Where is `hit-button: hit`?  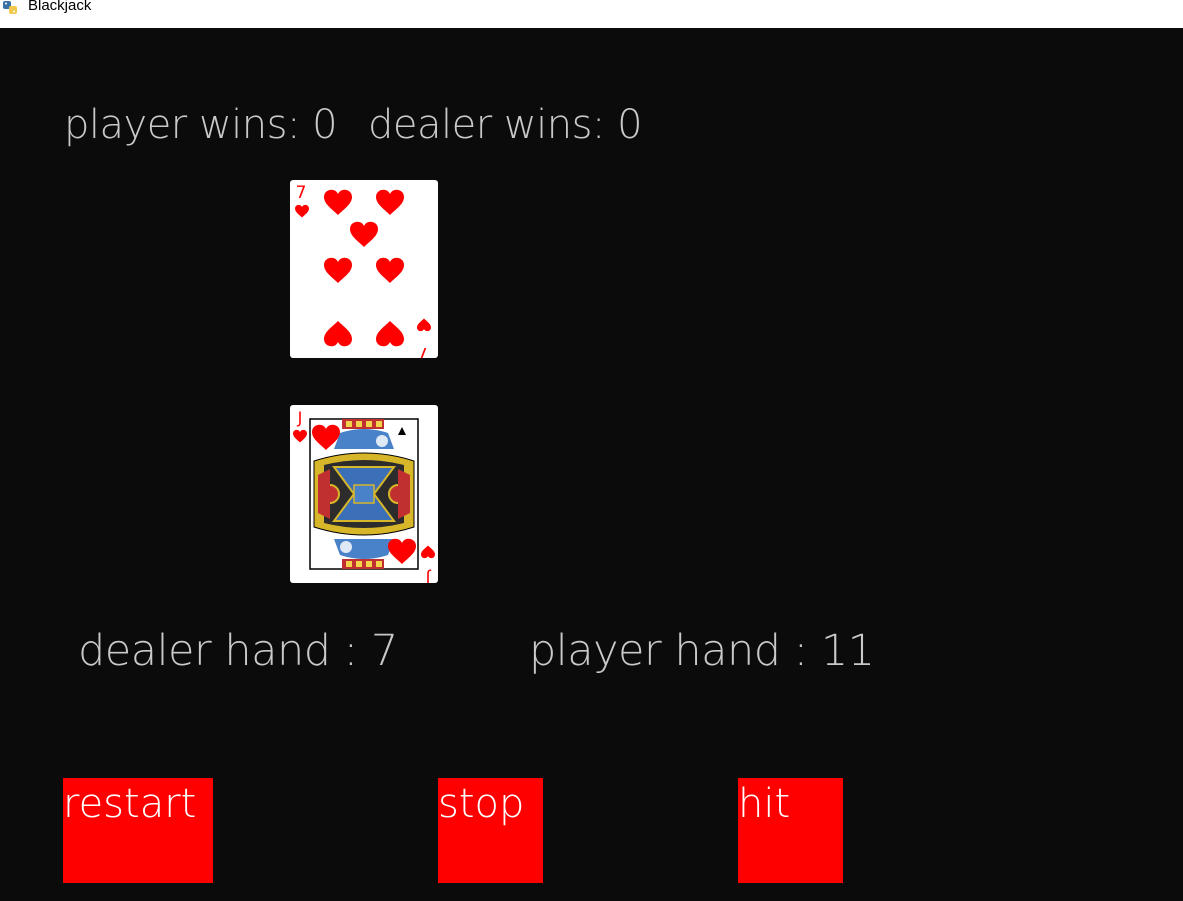
hit-button: hit is located at coordinates (790, 830).